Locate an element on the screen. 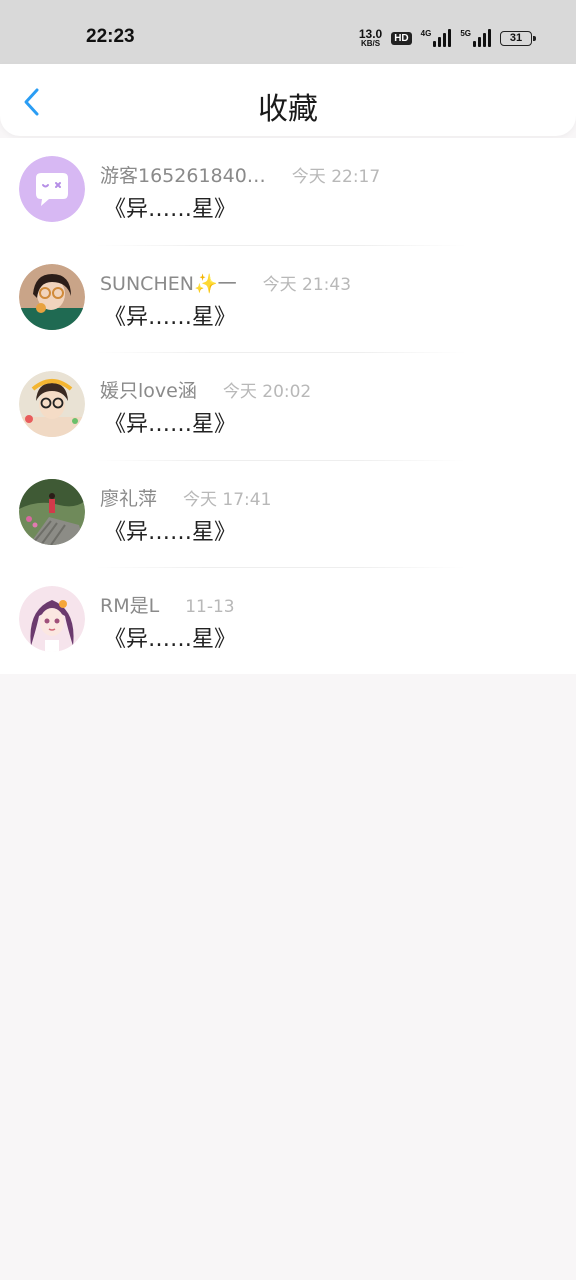 The image size is (576, 1280). username: RM是L is located at coordinates (129, 604).